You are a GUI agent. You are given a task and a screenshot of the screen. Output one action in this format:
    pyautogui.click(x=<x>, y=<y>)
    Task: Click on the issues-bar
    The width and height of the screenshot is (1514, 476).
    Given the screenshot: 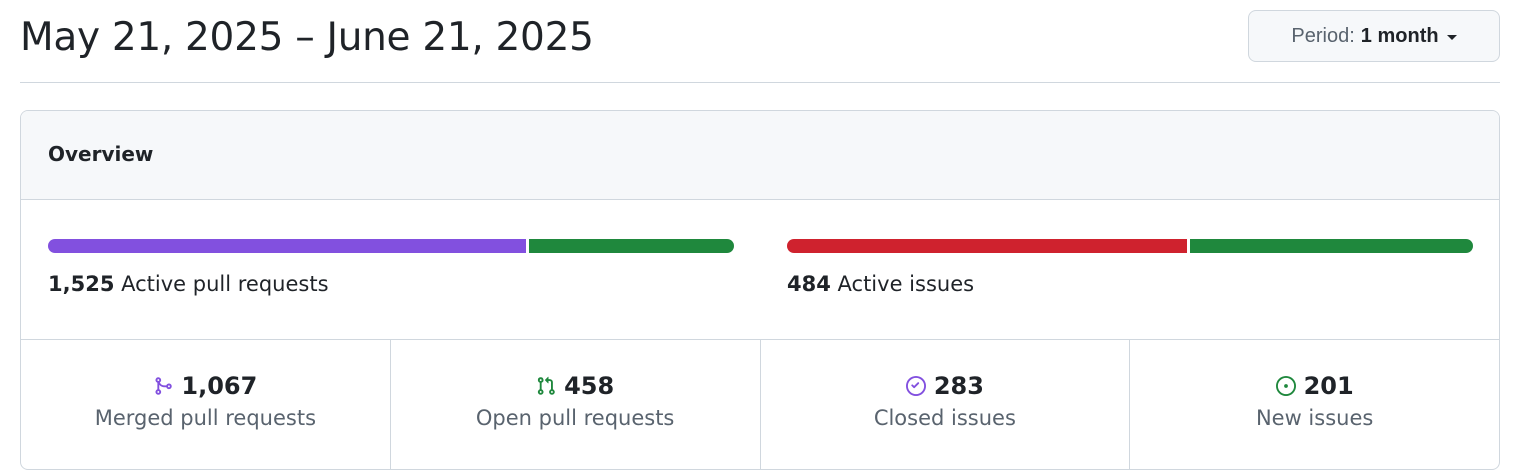 What is the action you would take?
    pyautogui.click(x=1130, y=246)
    